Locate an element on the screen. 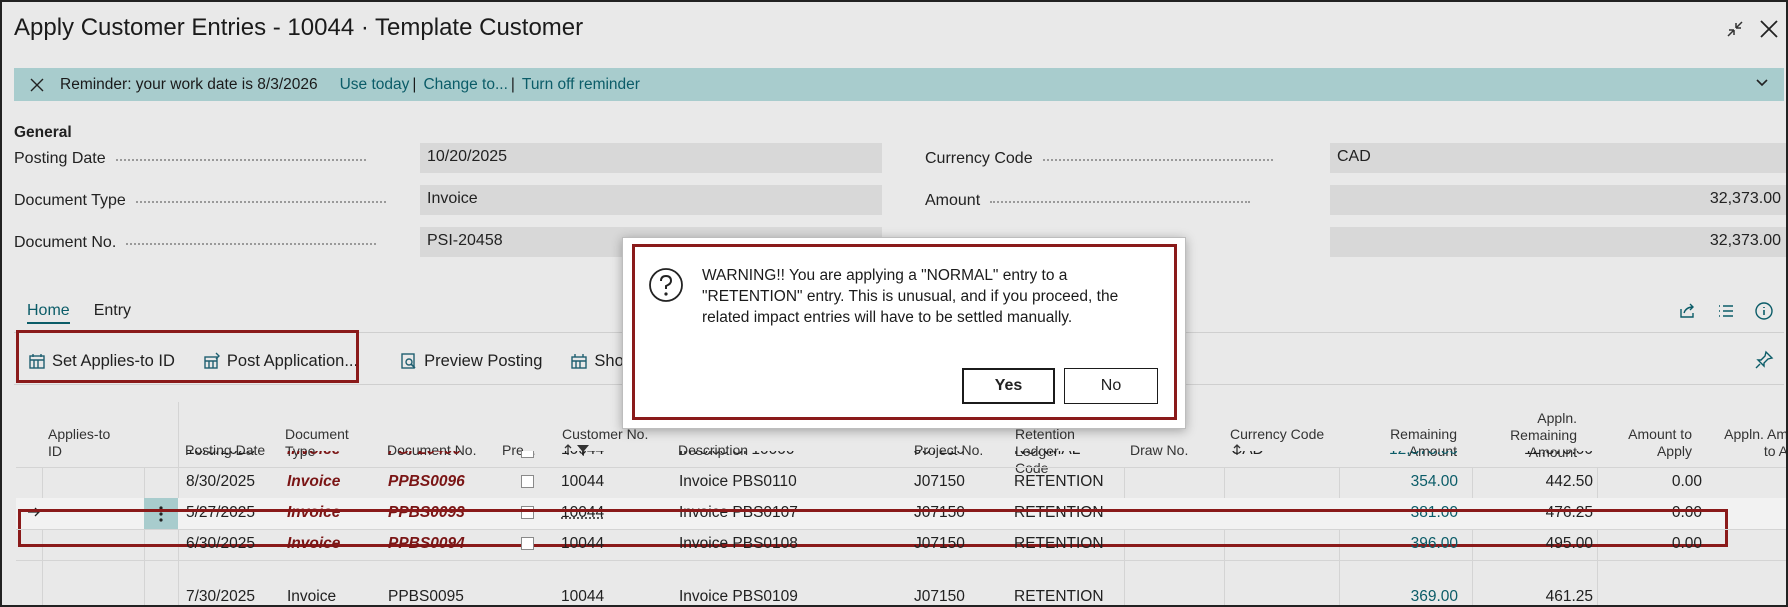  chevron-down-icon is located at coordinates (1762, 84).